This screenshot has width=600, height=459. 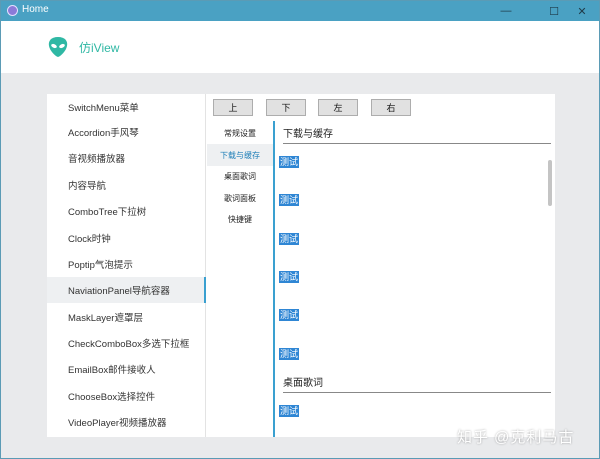 What do you see at coordinates (582, 11) in the screenshot?
I see `close-button: ✕` at bounding box center [582, 11].